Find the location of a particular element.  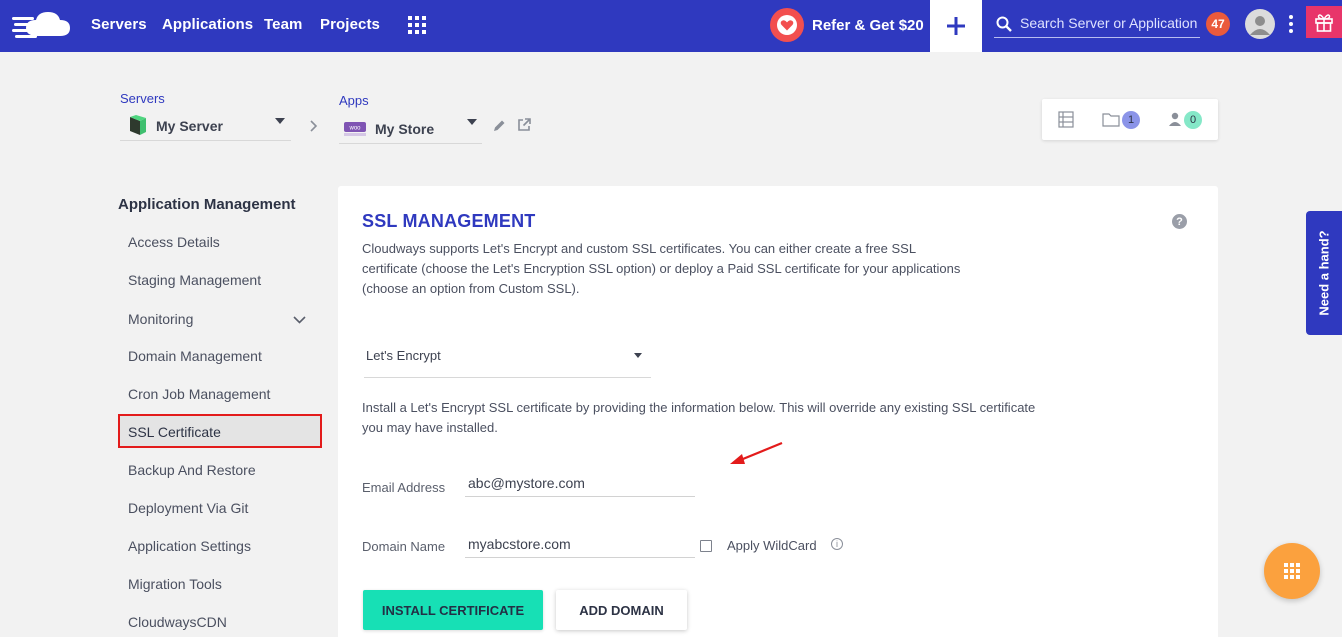

plus-icon is located at coordinates (956, 26).